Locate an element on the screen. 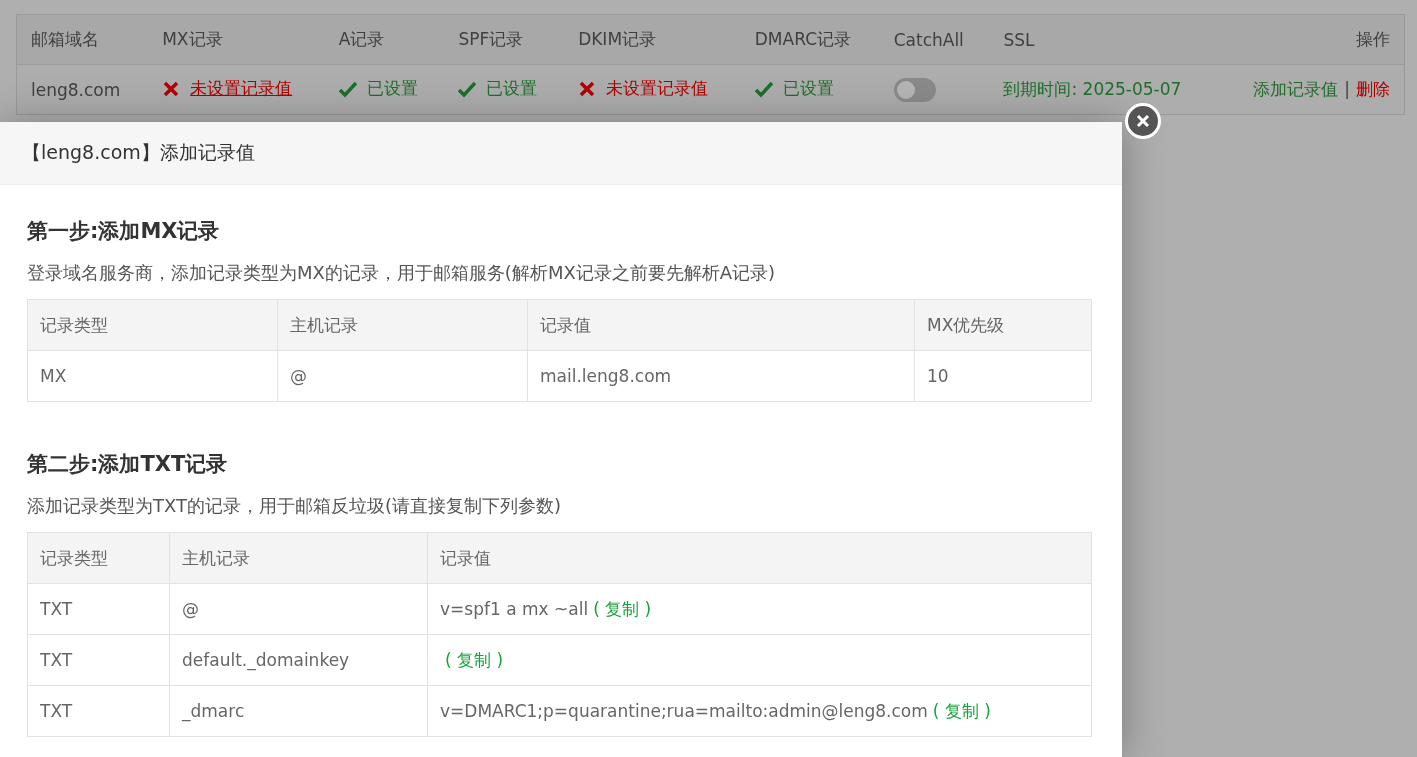 Image resolution: width=1417 pixels, height=757 pixels. column-header: 邮箱域名 is located at coordinates (82, 39).